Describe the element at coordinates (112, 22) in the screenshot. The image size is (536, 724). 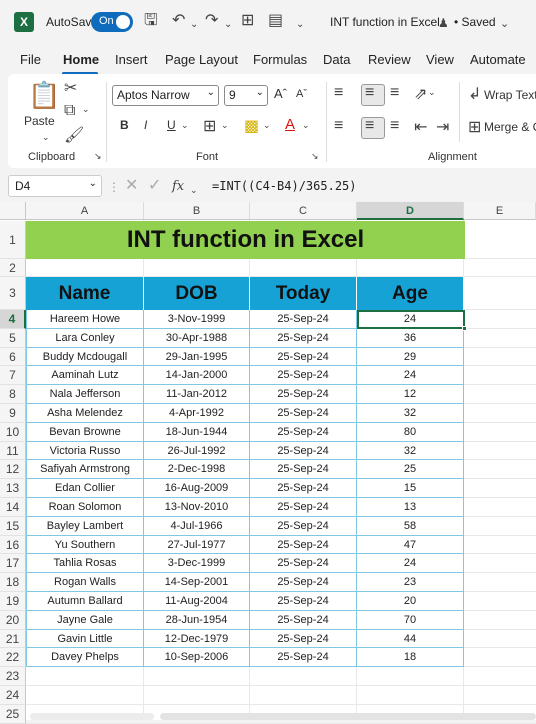
I see `autosave-toggle: On` at that location.